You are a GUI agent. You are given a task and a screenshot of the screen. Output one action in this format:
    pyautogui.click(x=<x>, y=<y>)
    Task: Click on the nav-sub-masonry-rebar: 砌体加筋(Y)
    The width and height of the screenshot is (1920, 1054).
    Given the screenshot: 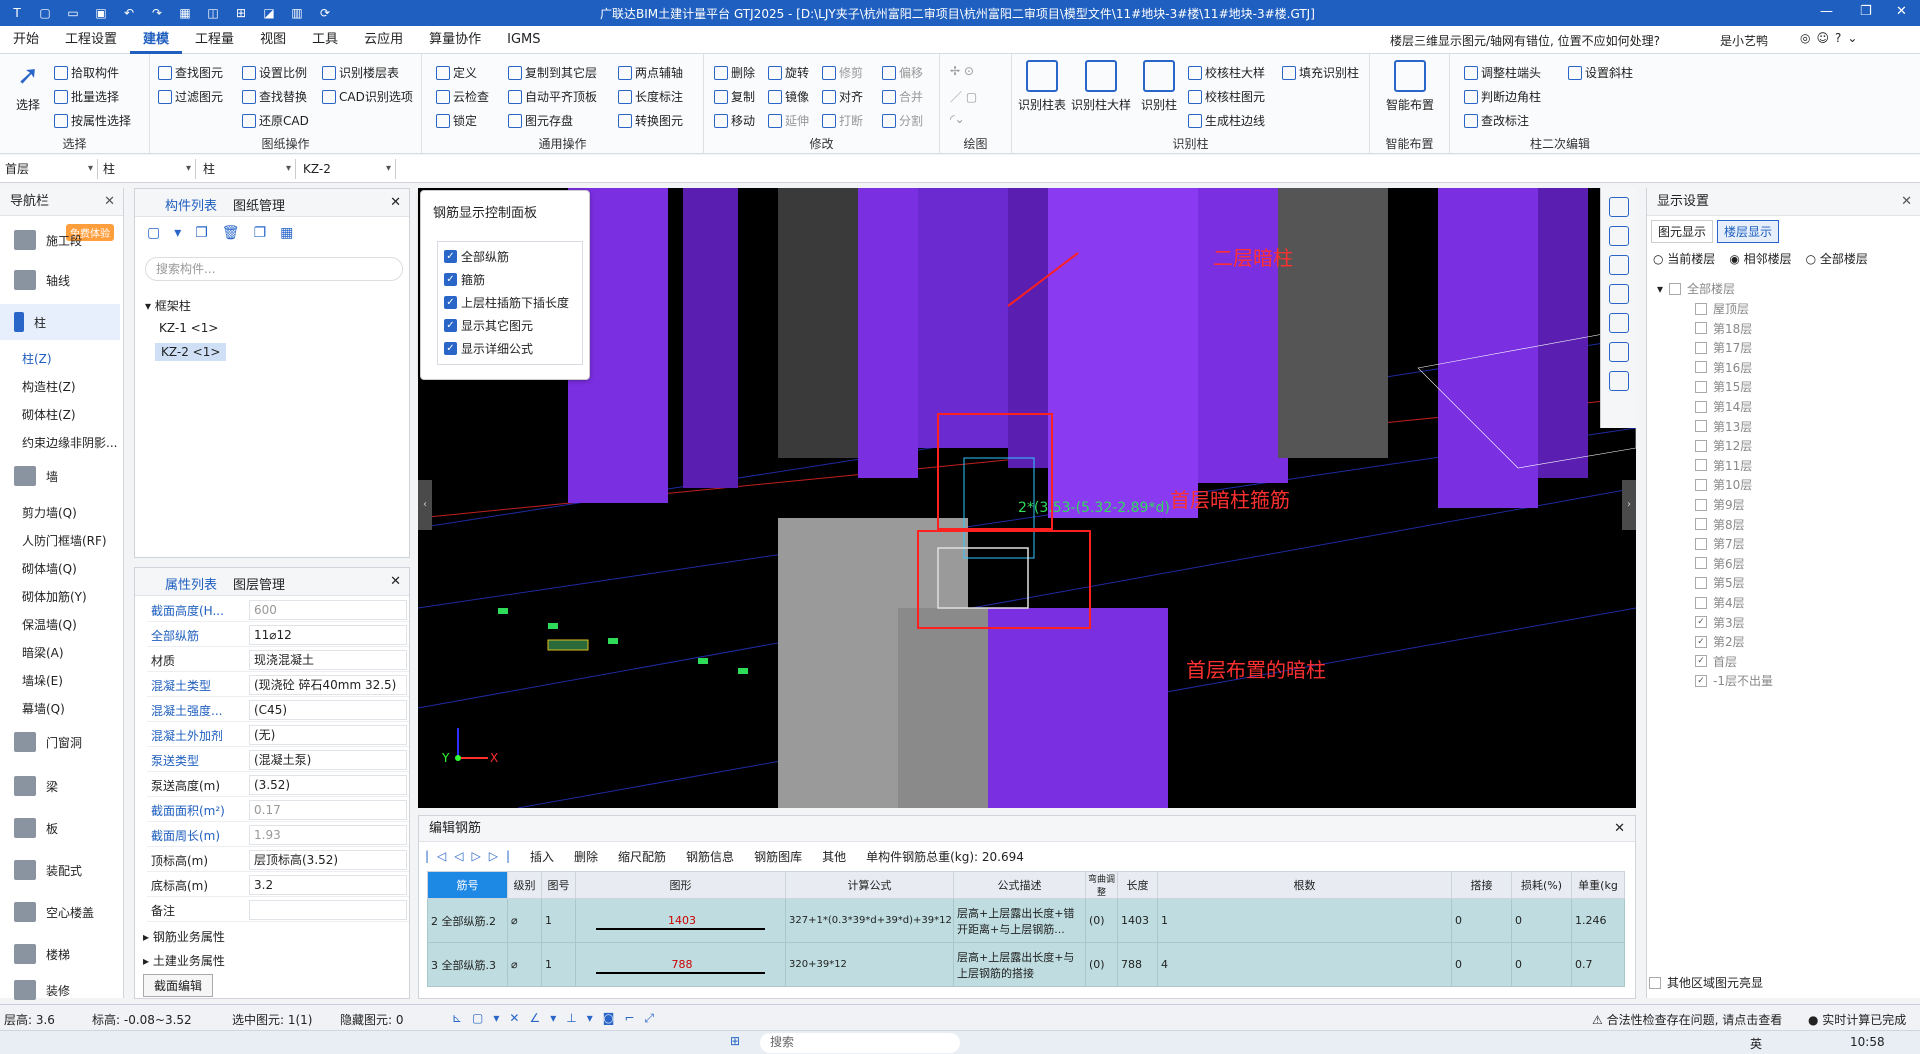 What is the action you would take?
    pyautogui.click(x=54, y=596)
    